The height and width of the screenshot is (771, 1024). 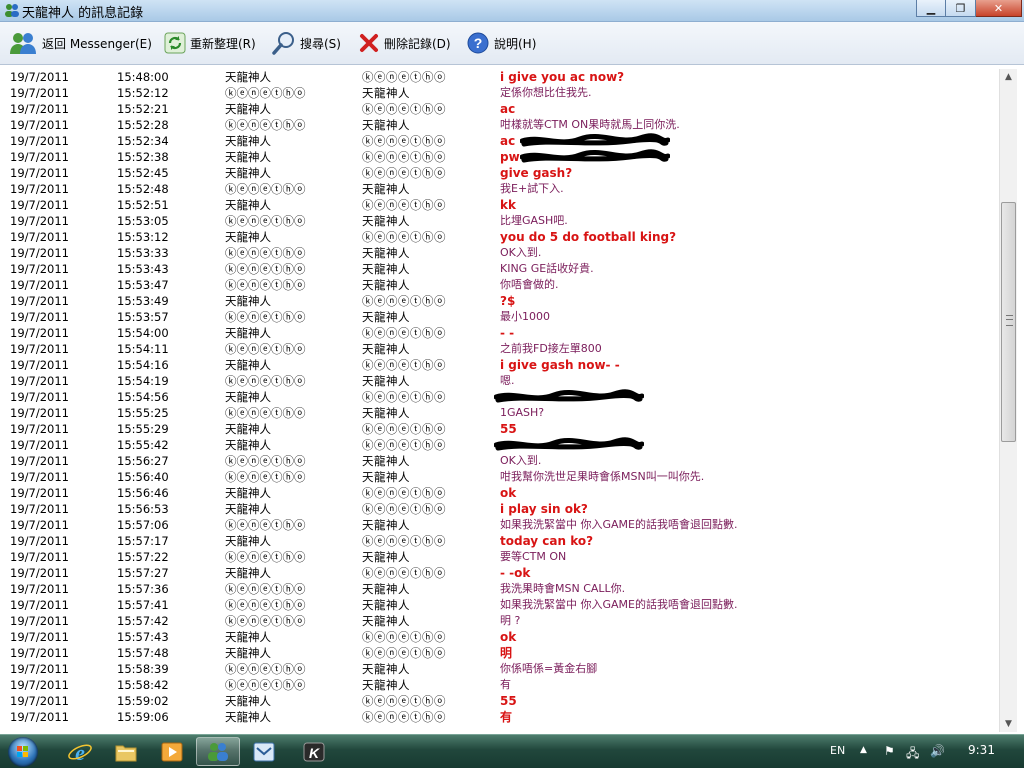 What do you see at coordinates (931, 8) in the screenshot?
I see `minimize-button: ▁` at bounding box center [931, 8].